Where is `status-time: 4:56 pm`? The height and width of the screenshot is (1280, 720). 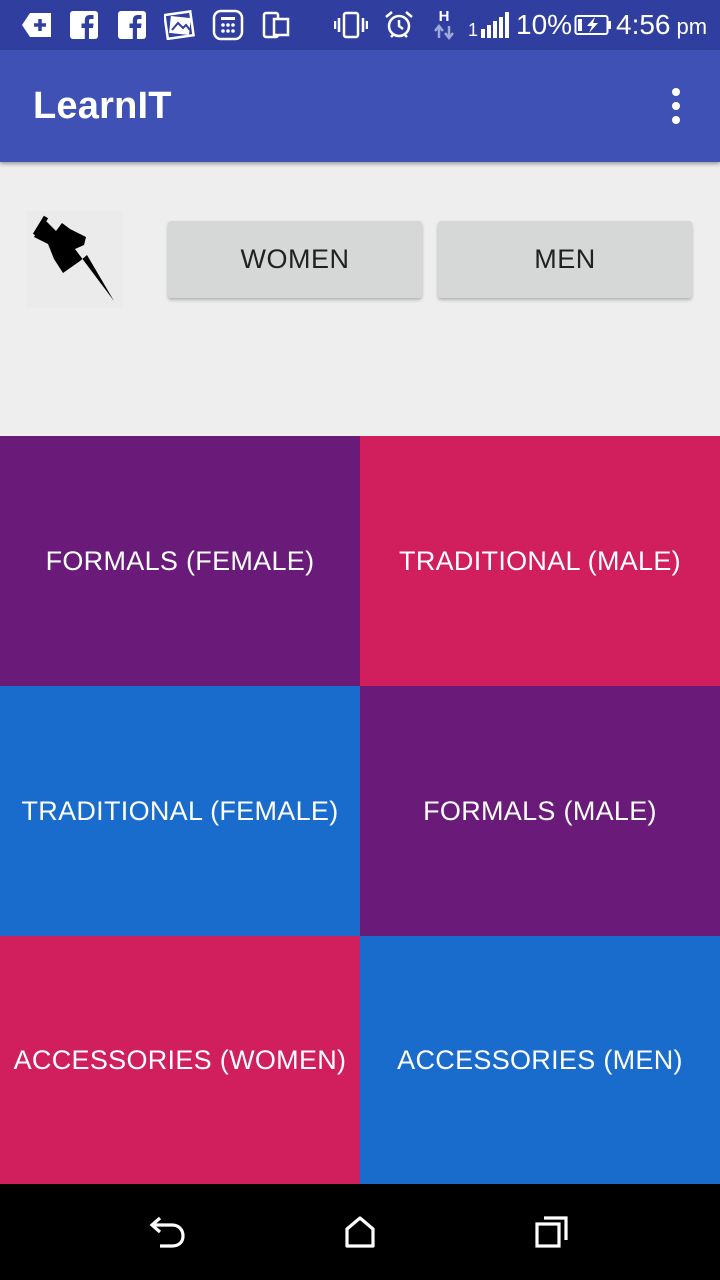 status-time: 4:56 pm is located at coordinates (661, 25).